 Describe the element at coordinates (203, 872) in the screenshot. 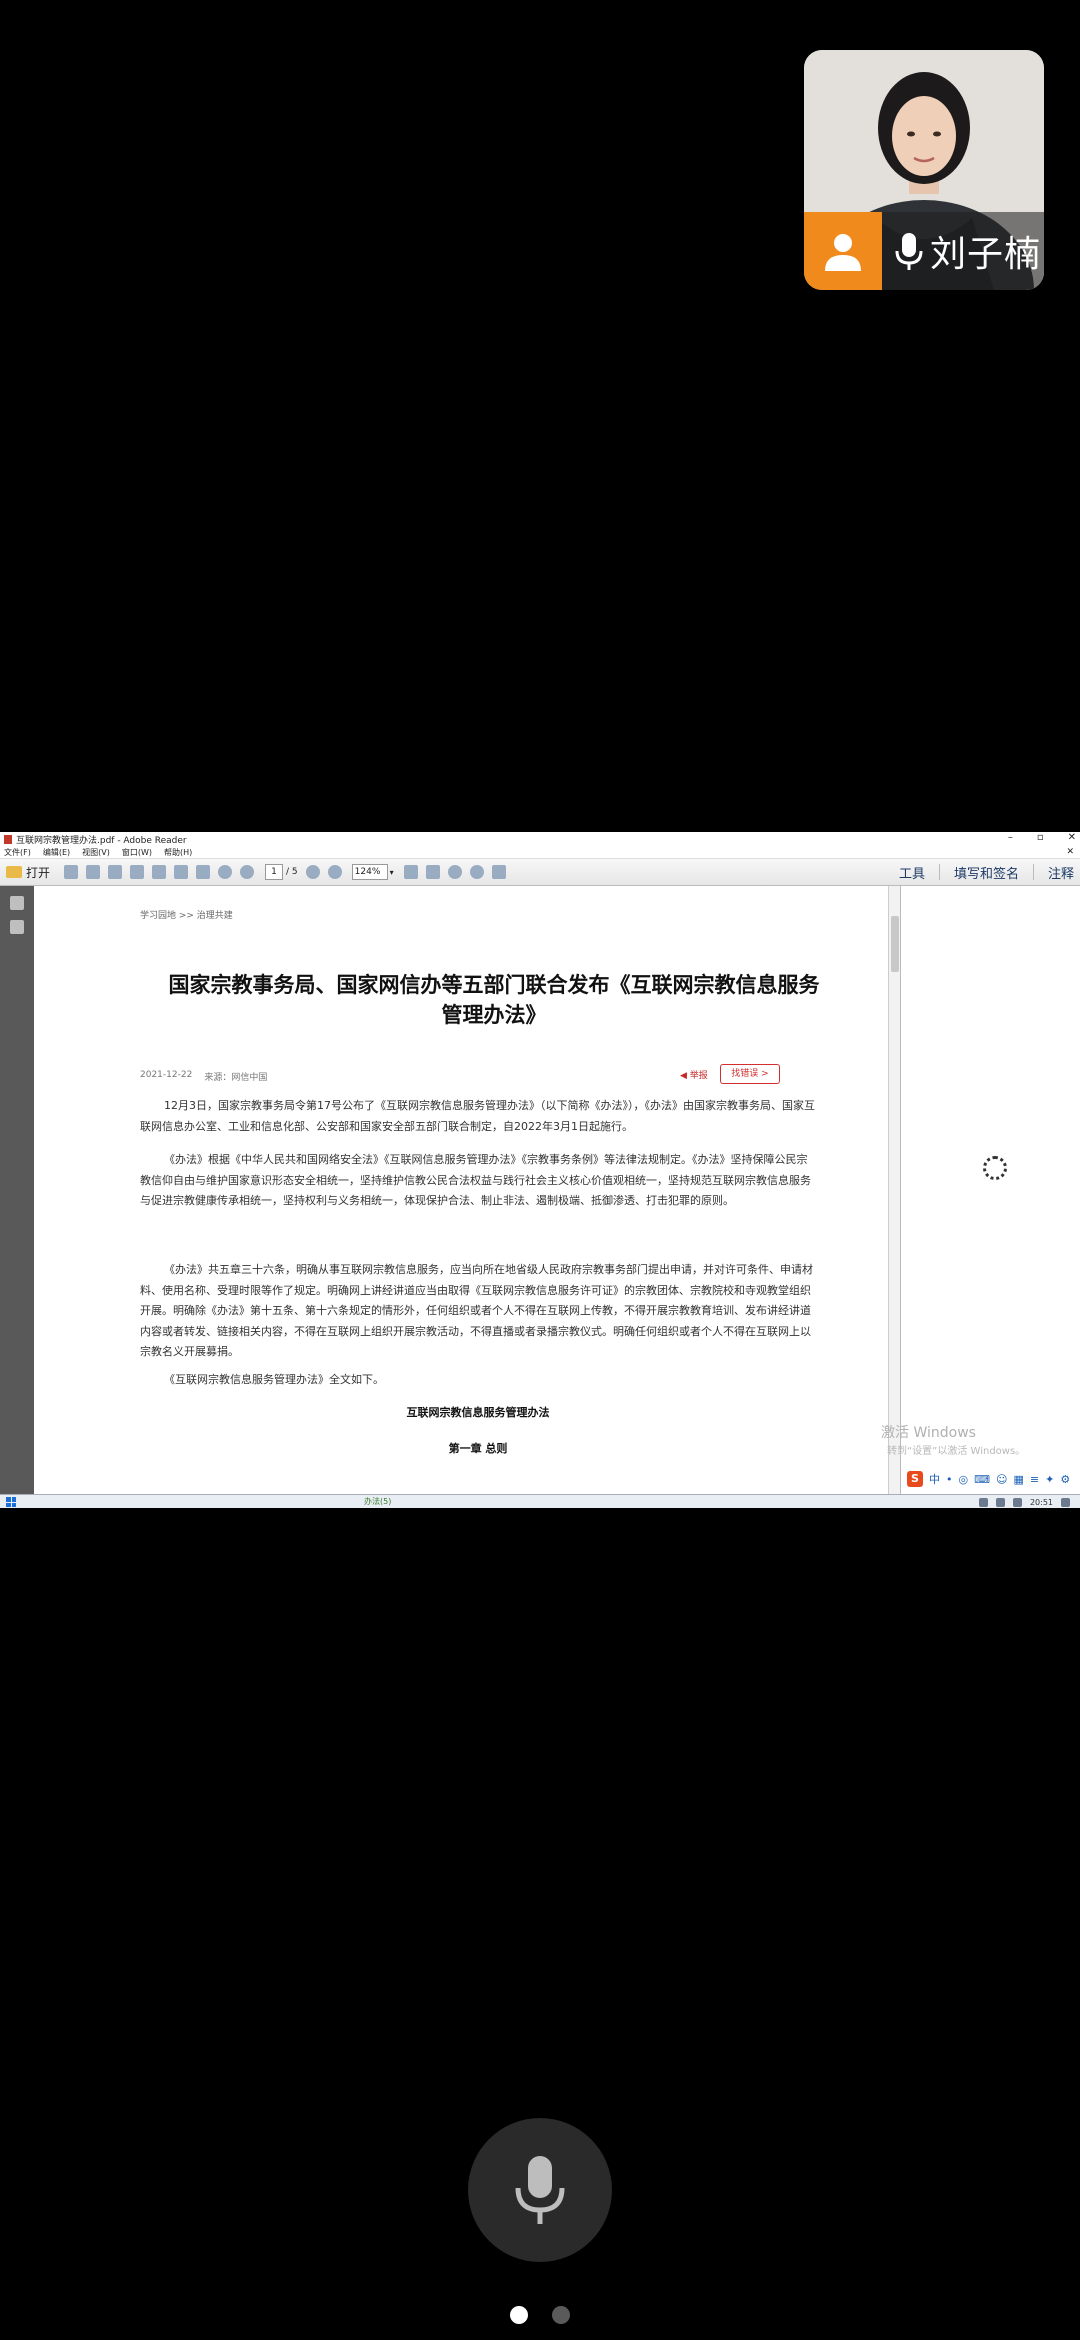

I see `email-icon` at that location.